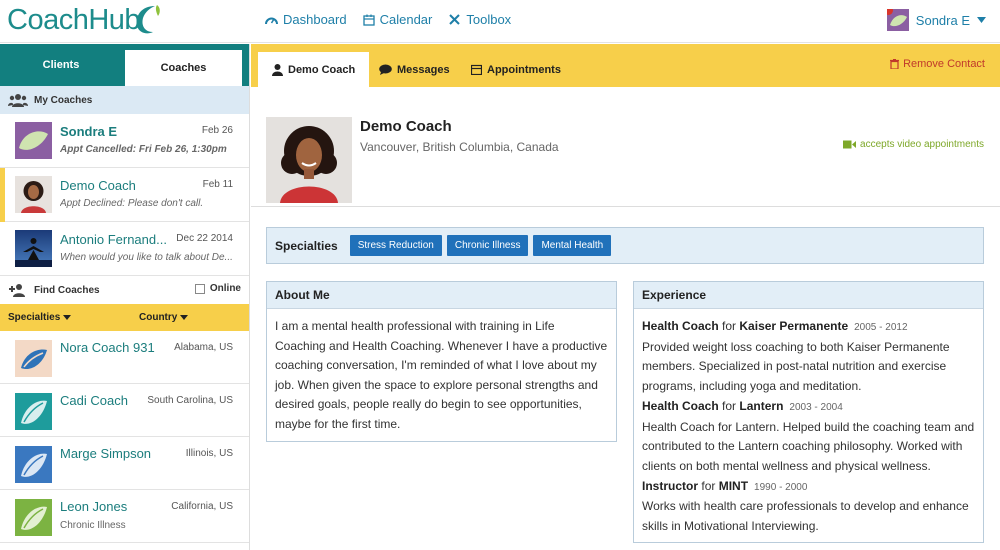 This screenshot has width=1000, height=550. Describe the element at coordinates (89, 131) in the screenshot. I see `coach-name: Sondra E` at that location.